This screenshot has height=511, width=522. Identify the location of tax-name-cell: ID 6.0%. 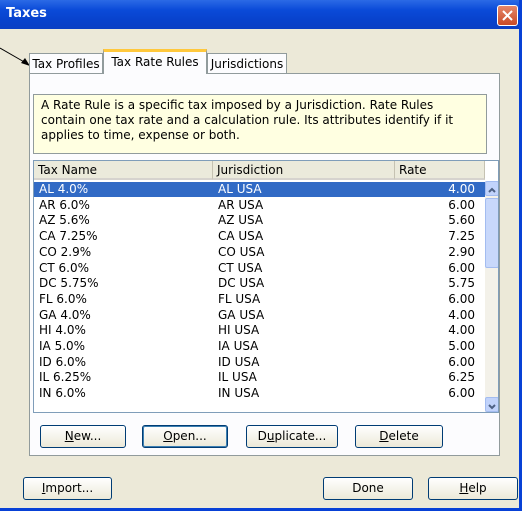
(63, 361).